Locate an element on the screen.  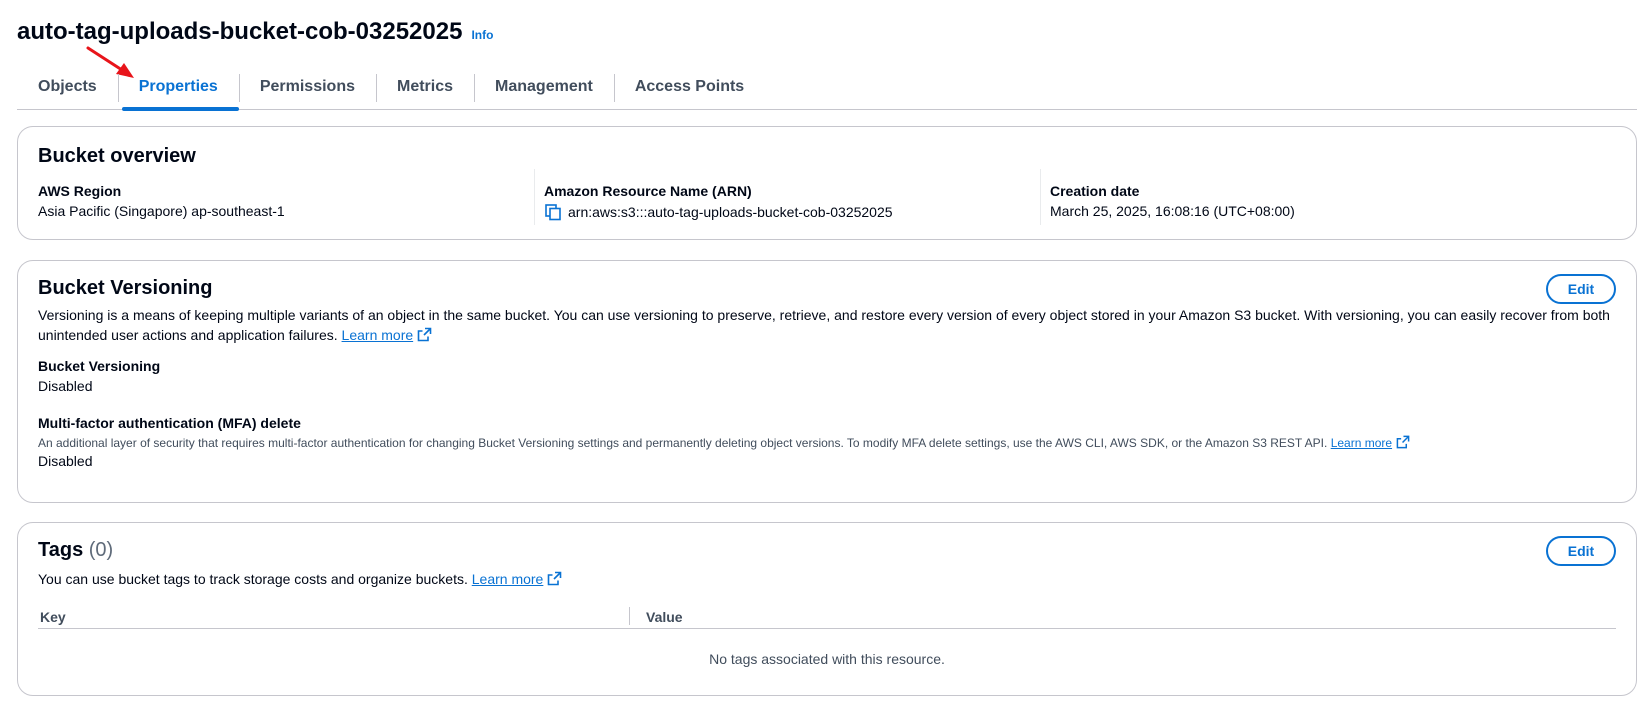
column-header-value: Value is located at coordinates (656, 616).